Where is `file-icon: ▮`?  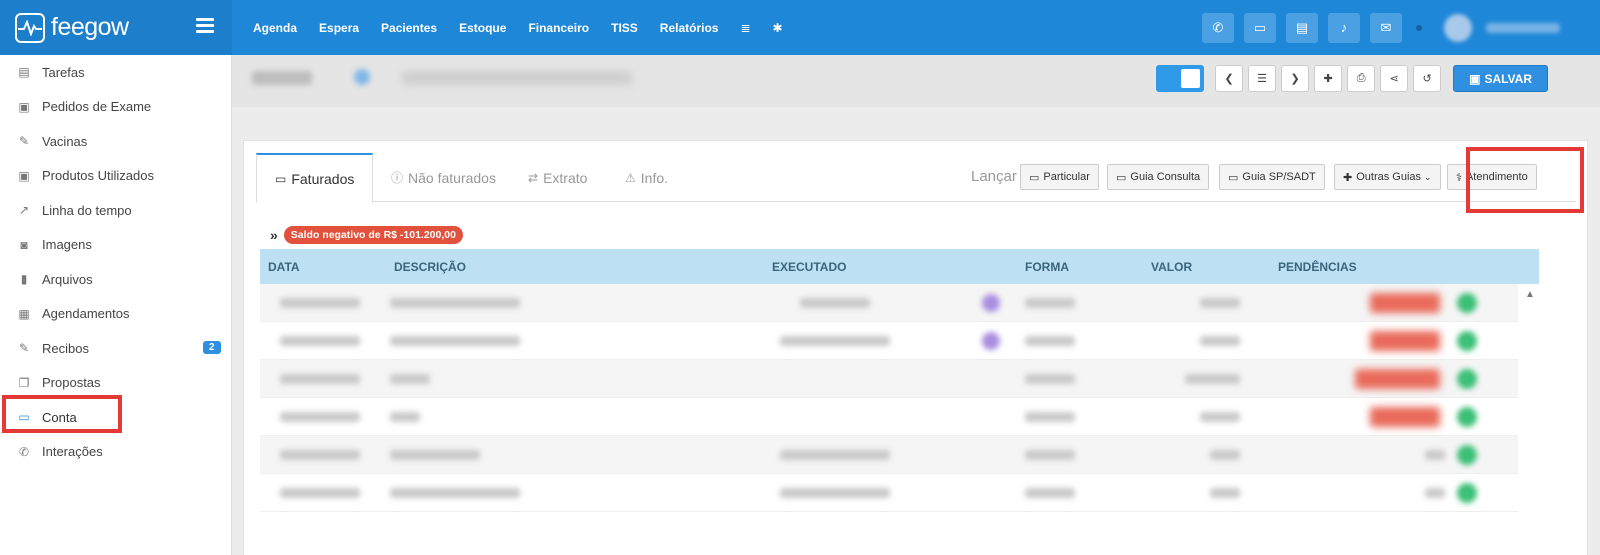 file-icon: ▮ is located at coordinates (24, 279).